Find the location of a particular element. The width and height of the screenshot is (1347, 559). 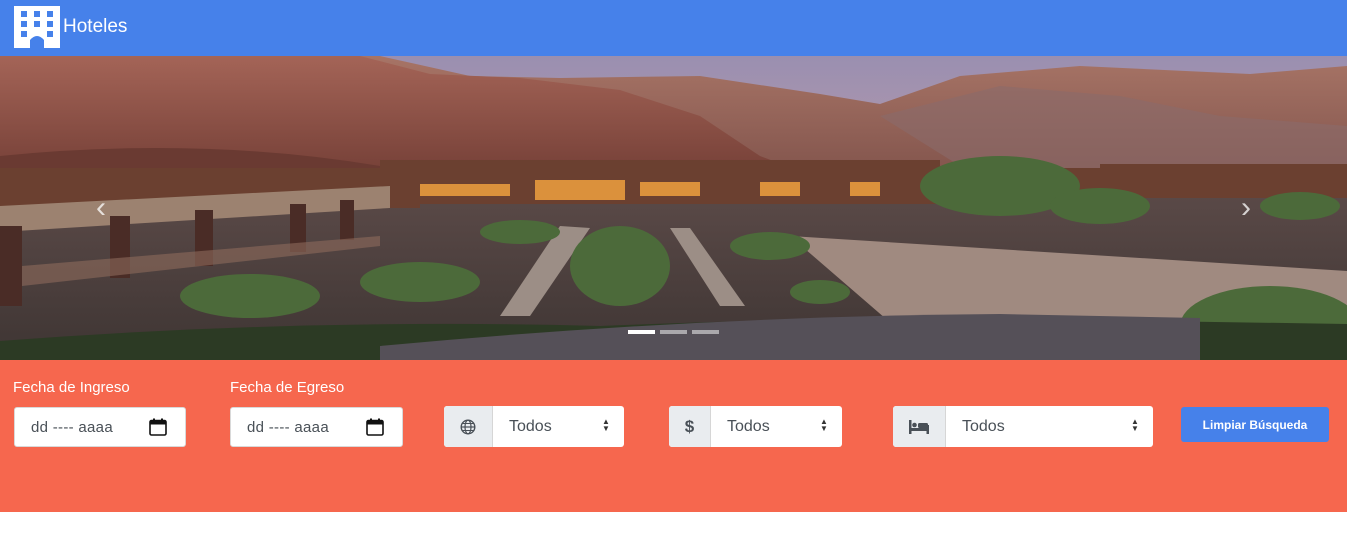

country-filter-group: Todos ▲ ▼ is located at coordinates (534, 426).